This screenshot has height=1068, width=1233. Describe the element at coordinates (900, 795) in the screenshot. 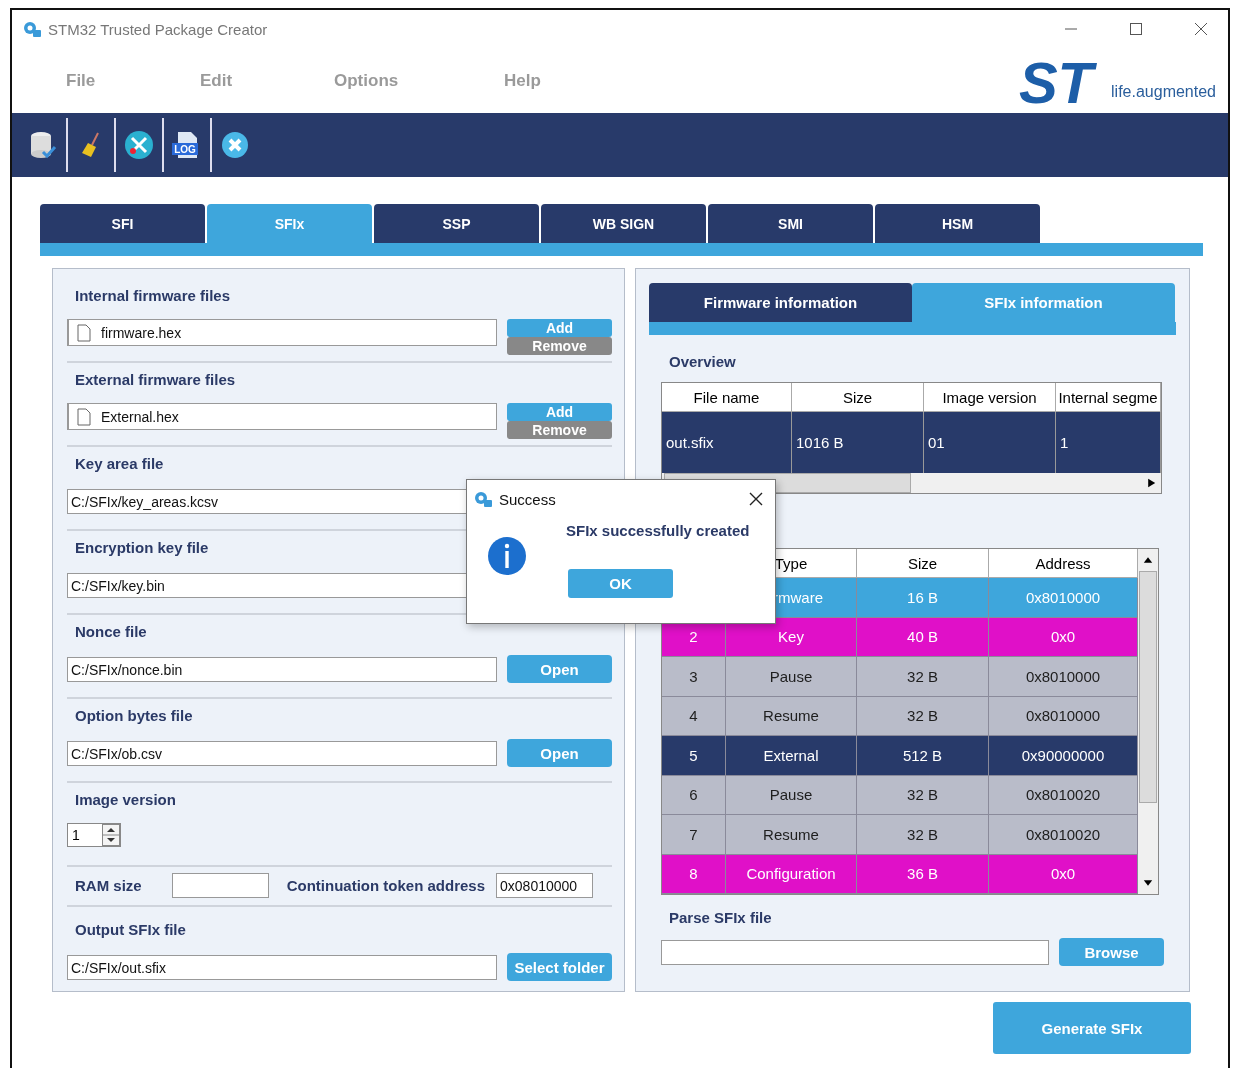

I see `table-row: 6 Pause 32 B 0x8010020` at that location.